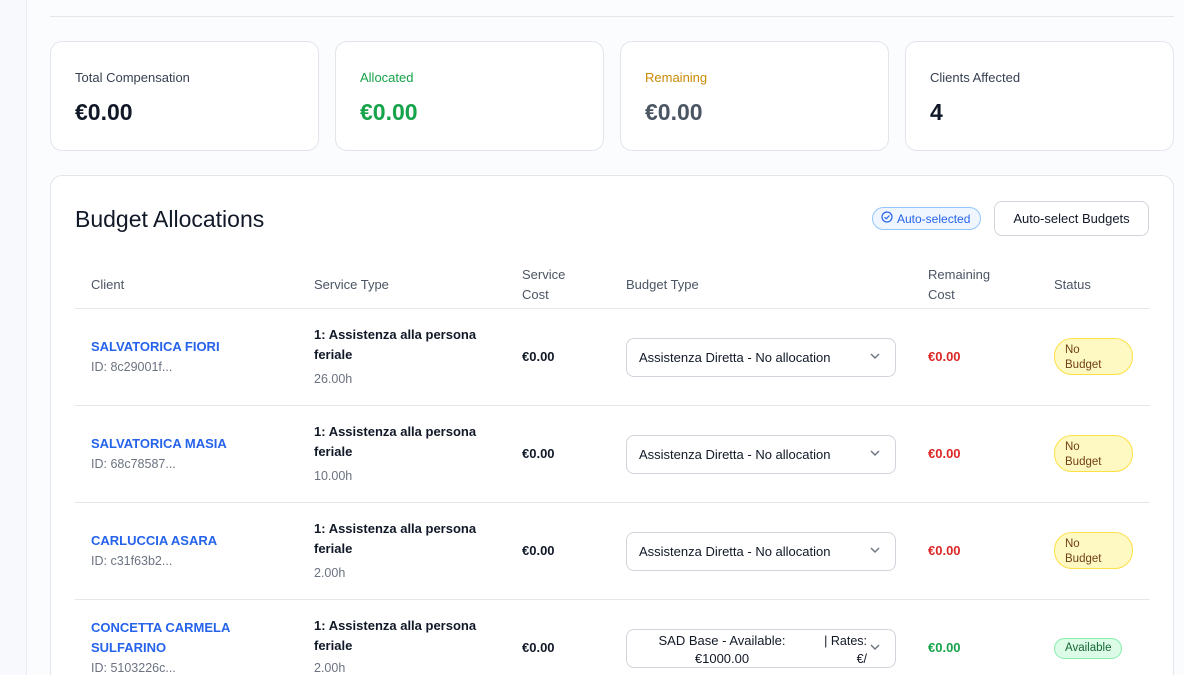  I want to click on budget-select-value: SAD Base - Available: €1000.00, so click(722, 650).